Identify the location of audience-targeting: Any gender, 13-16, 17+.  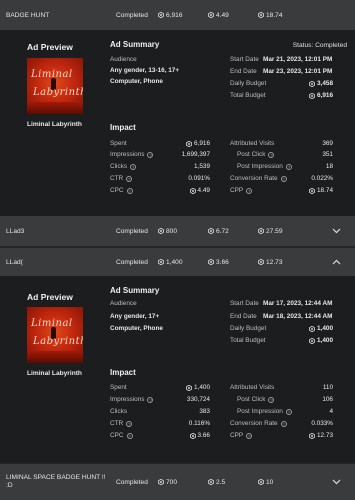
(145, 70).